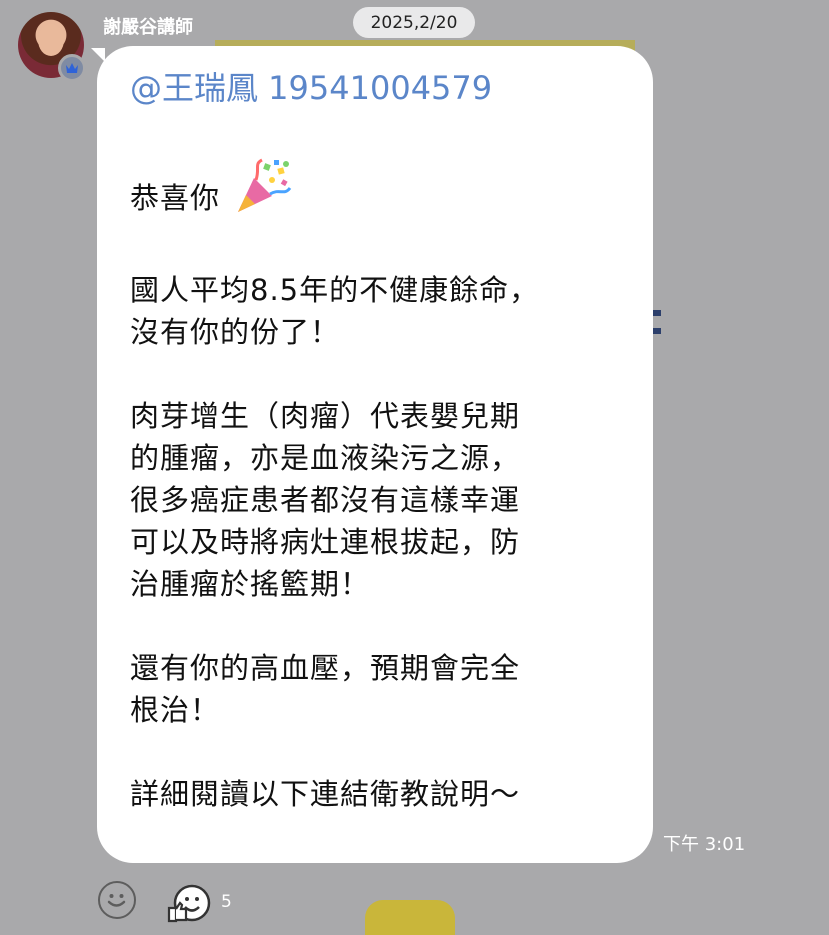 Image resolution: width=829 pixels, height=935 pixels. What do you see at coordinates (704, 844) in the screenshot?
I see `message-time: 下午 3:01` at bounding box center [704, 844].